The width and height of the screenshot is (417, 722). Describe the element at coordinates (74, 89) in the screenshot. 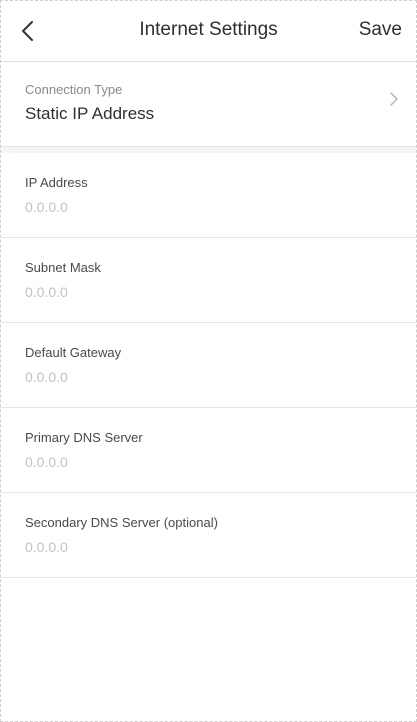

I see `connection-type-label: Connection Type` at that location.